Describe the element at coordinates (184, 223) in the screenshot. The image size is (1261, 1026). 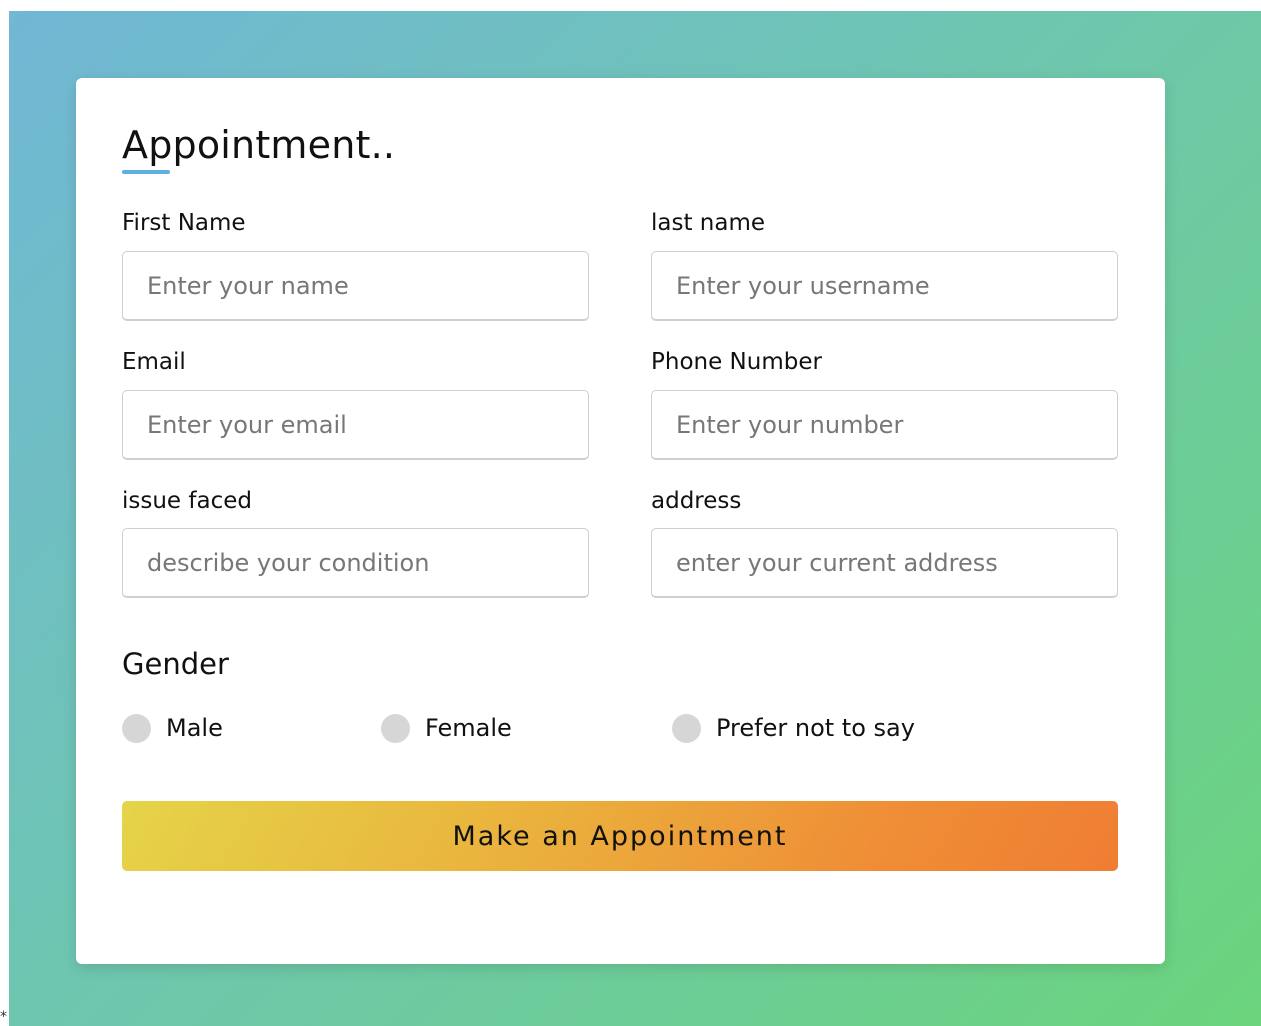
I see `first-name-label: First Name` at that location.